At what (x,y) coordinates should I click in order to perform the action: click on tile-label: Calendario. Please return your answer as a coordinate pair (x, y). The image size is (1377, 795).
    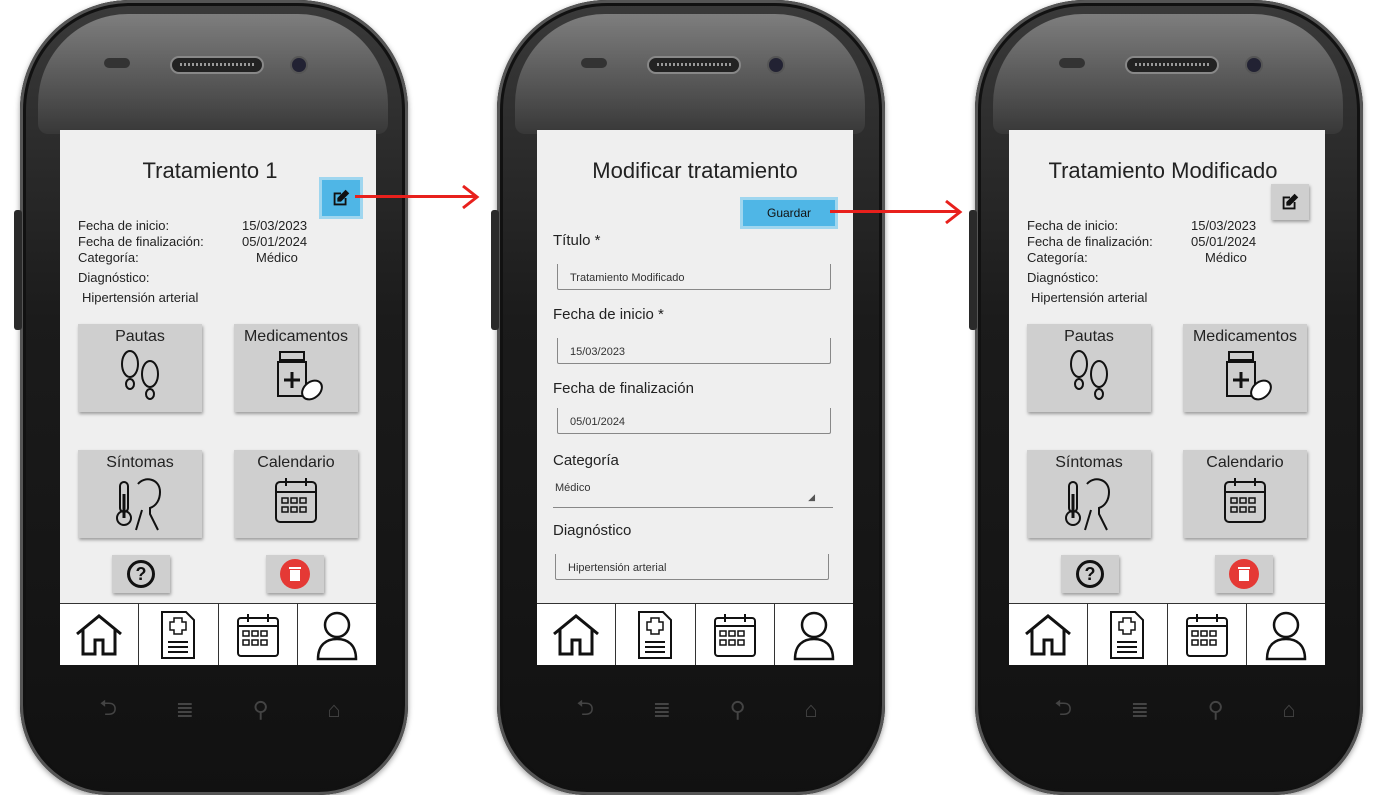
    Looking at the image, I should click on (1245, 462).